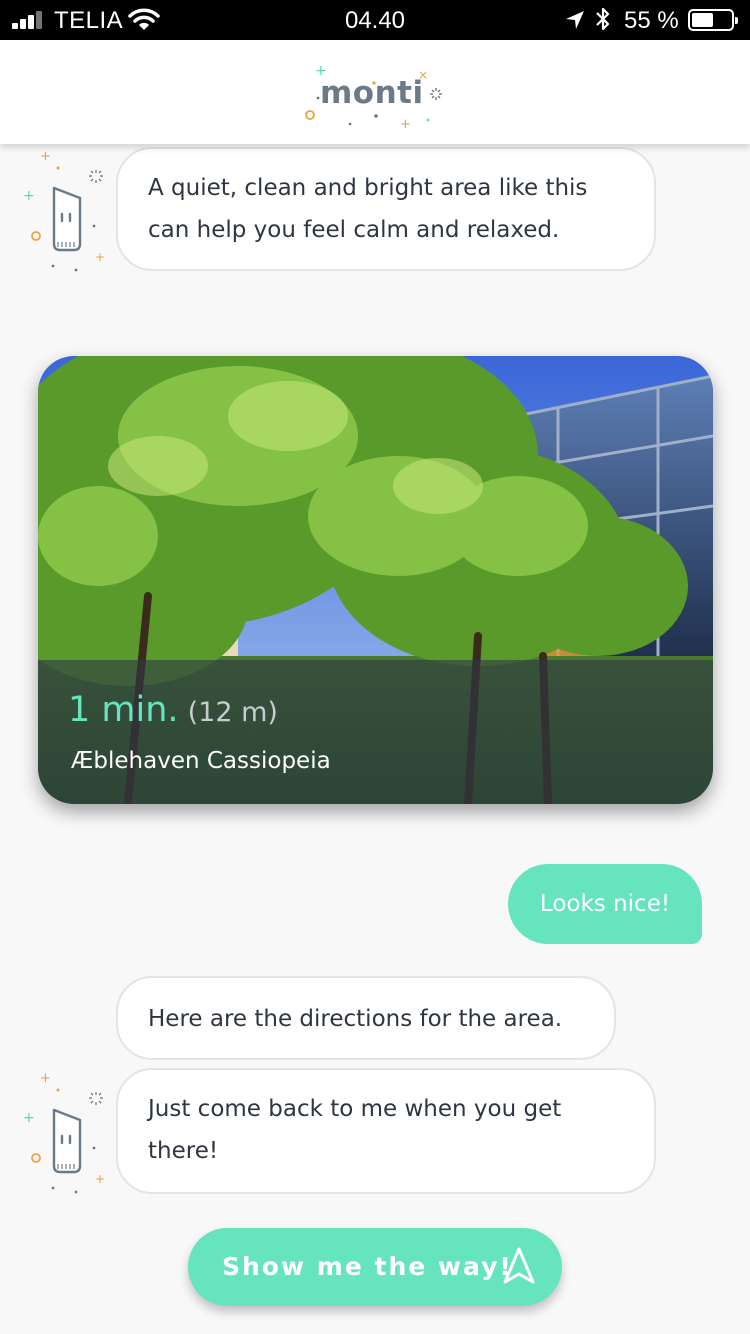 Image resolution: width=750 pixels, height=1334 pixels. What do you see at coordinates (183, 1151) in the screenshot?
I see `message-line: there!` at bounding box center [183, 1151].